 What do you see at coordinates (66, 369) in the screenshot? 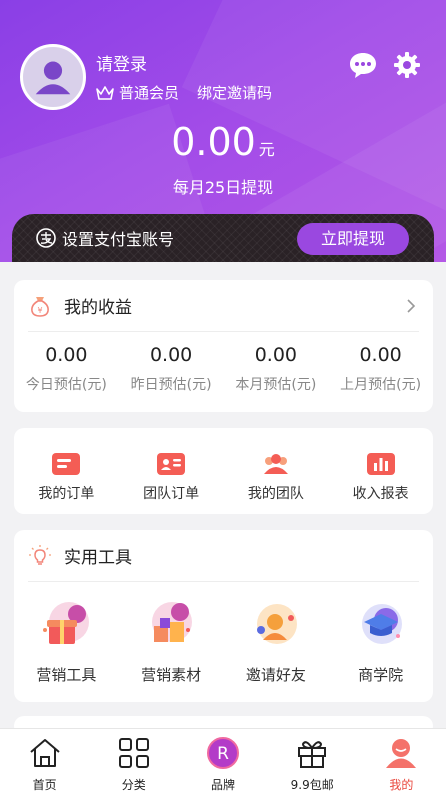
I see `stat-today: 0.00 今日预估(元)` at bounding box center [66, 369].